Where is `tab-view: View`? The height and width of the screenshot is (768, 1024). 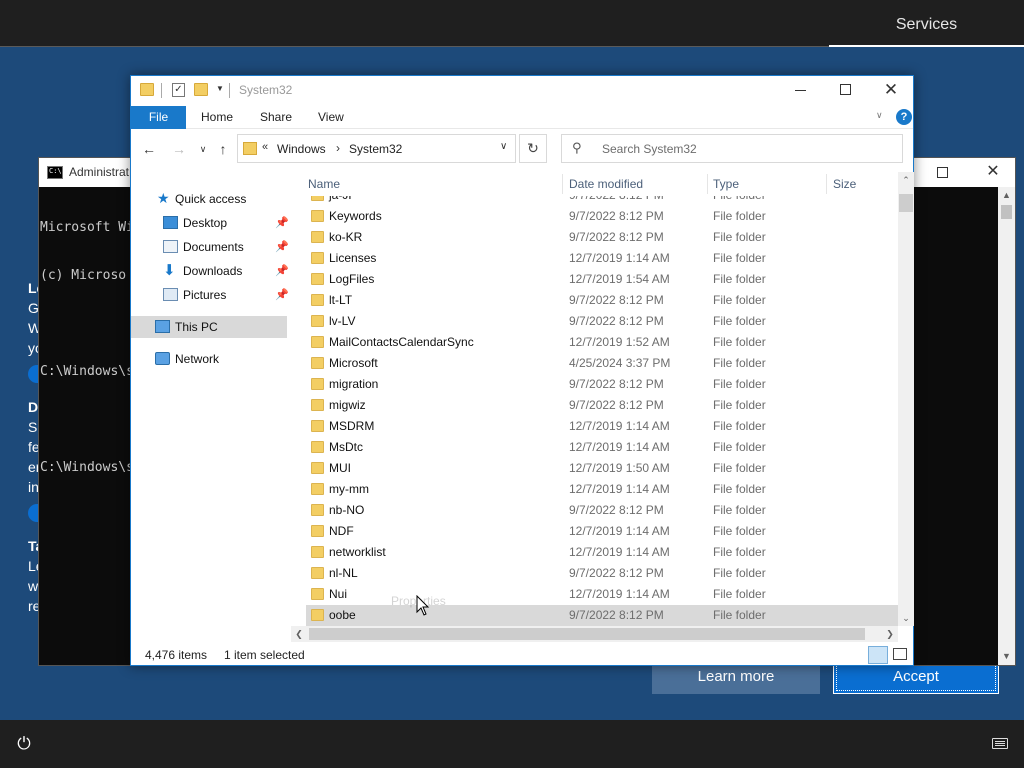 tab-view: View is located at coordinates (331, 117).